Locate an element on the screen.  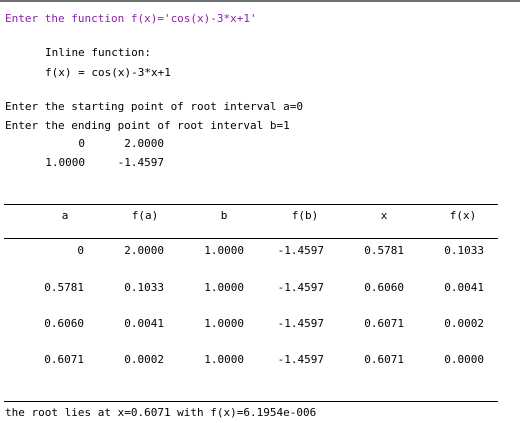
table-bottom-rule is located at coordinates (251, 401).